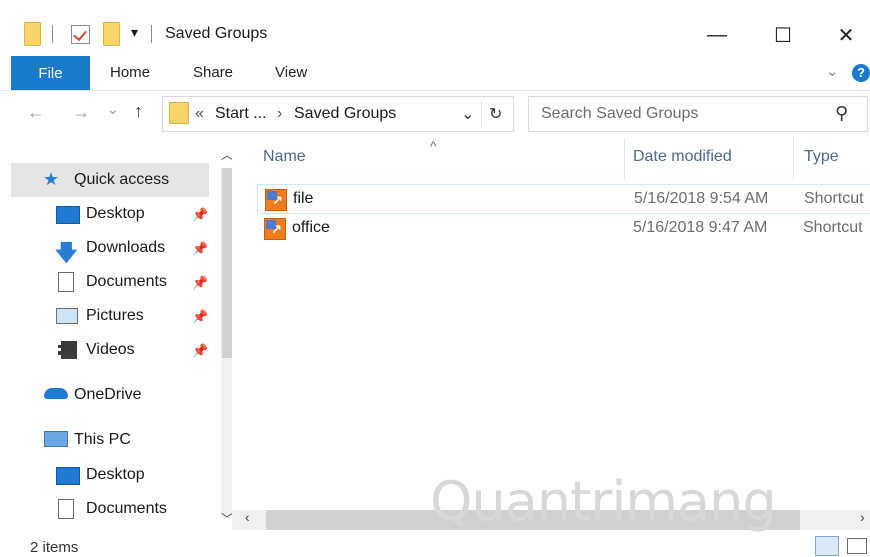  I want to click on nav-qa-downloads: 🡇 Downloads 📌, so click(110, 248).